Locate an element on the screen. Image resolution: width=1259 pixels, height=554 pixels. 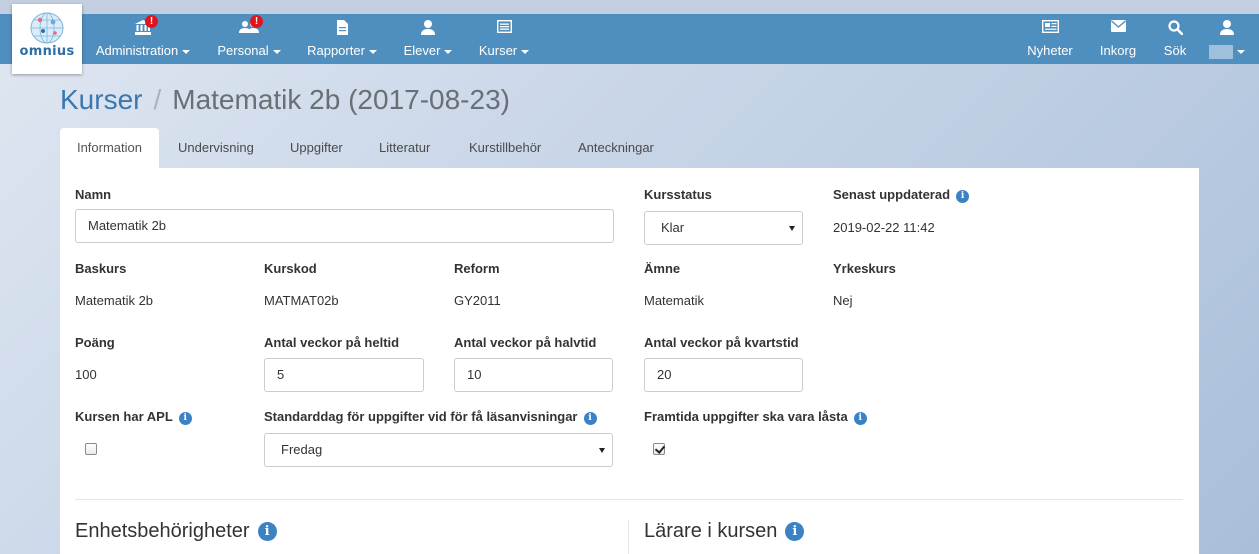
kursstatus-value: Klar is located at coordinates (673, 227).